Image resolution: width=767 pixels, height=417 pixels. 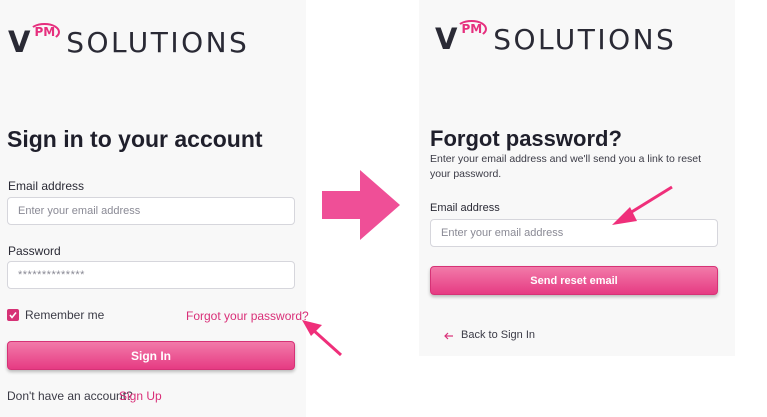 I want to click on remember-label: Remember me, so click(x=65, y=315).